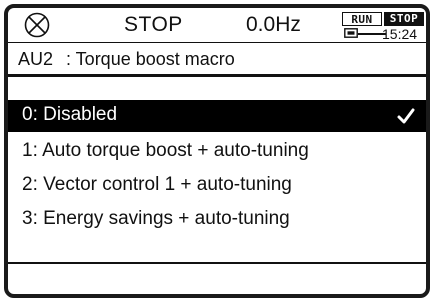 This screenshot has height=306, width=438. I want to click on option-item-2: 2: Vector control 1 + auto-tuning, so click(217, 186).